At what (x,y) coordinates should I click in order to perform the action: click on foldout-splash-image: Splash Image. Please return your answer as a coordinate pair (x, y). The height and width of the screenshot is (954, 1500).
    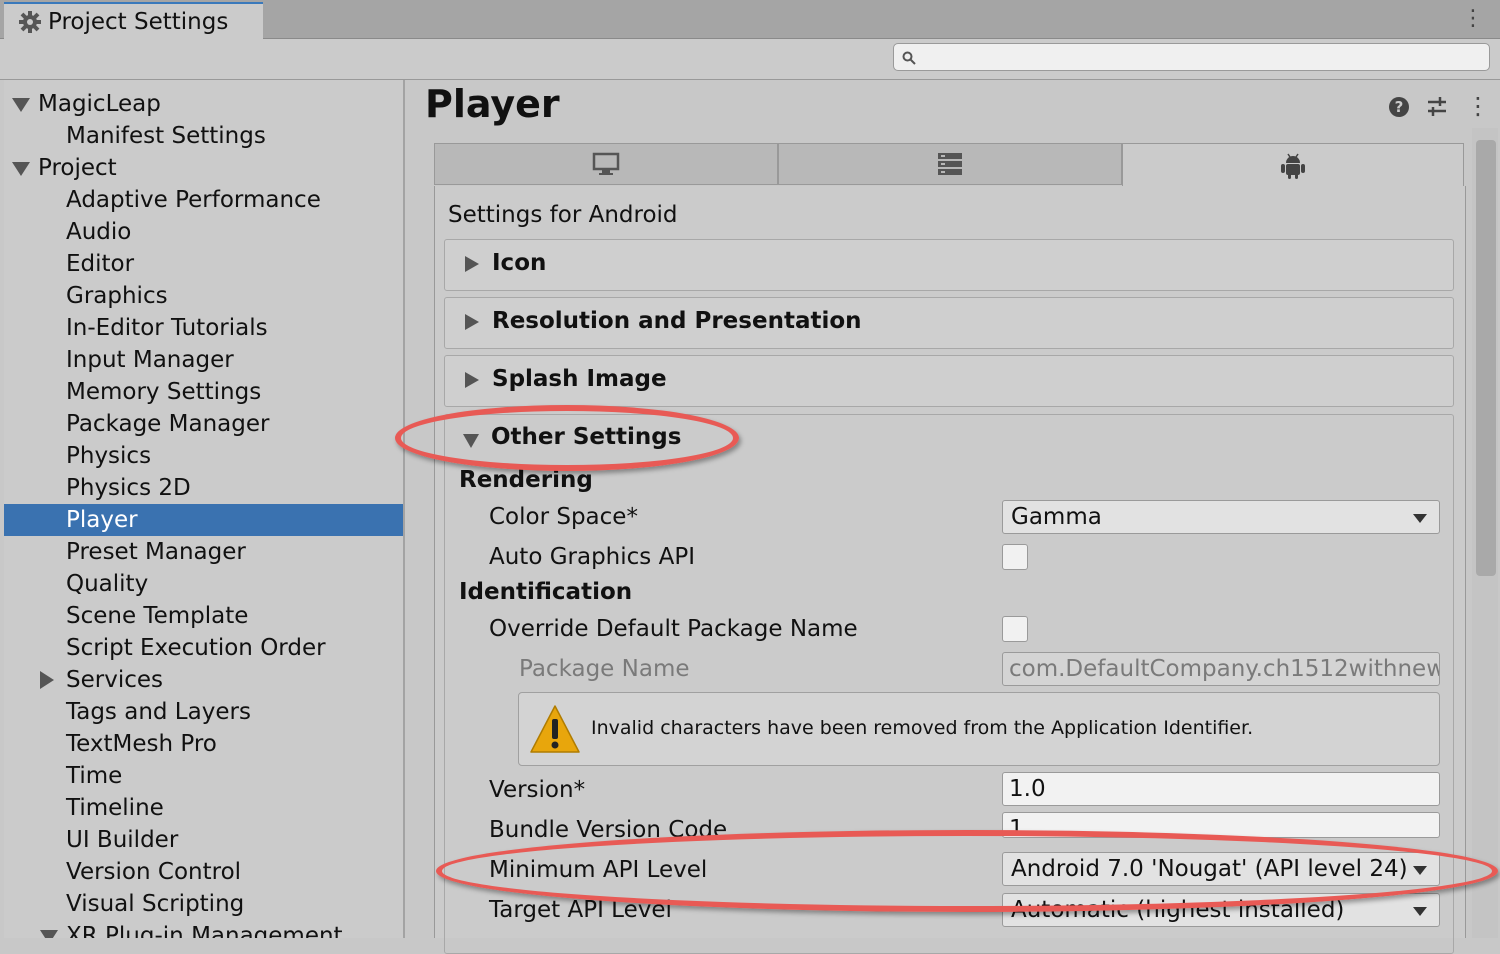
    Looking at the image, I should click on (949, 381).